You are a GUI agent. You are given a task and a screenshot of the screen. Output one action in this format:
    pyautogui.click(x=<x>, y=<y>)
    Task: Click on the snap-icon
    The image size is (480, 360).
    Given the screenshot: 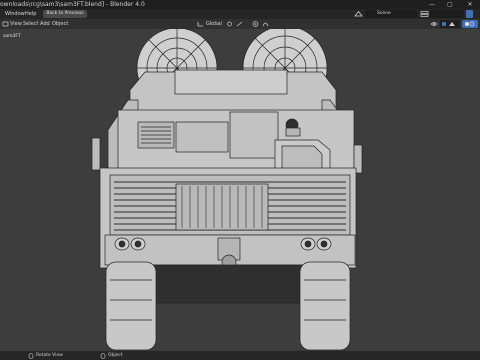 What is the action you would take?
    pyautogui.click(x=239, y=24)
    